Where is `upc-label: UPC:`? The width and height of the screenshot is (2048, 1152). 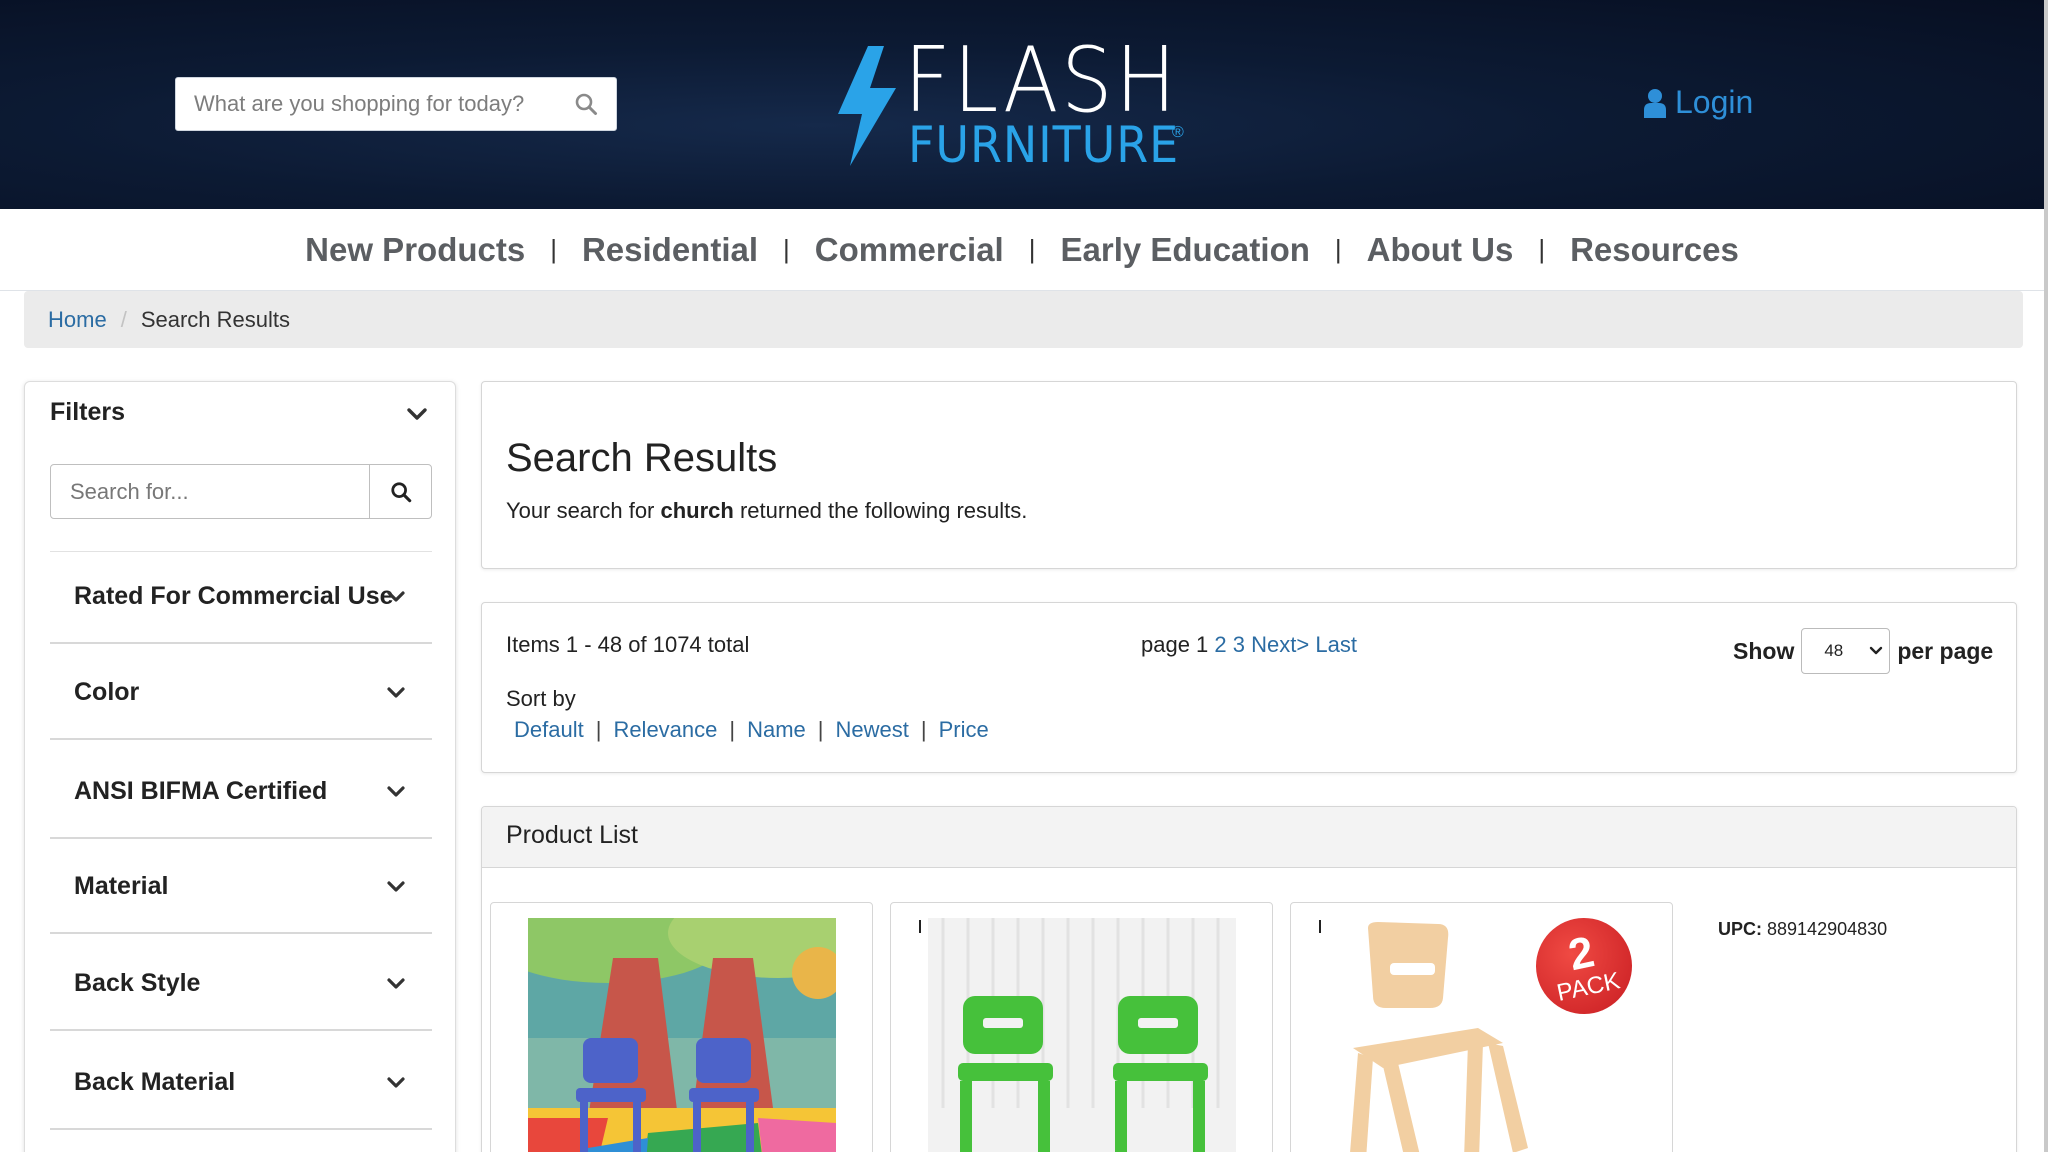 upc-label: UPC: is located at coordinates (1740, 929).